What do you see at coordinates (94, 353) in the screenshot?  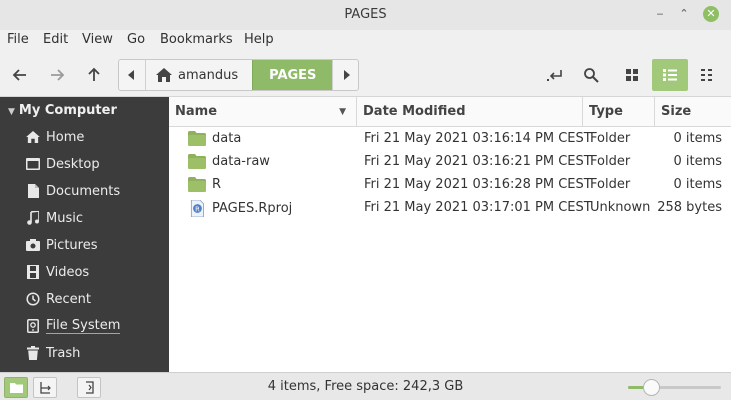 I see `sidebar-item-trash: Trash` at bounding box center [94, 353].